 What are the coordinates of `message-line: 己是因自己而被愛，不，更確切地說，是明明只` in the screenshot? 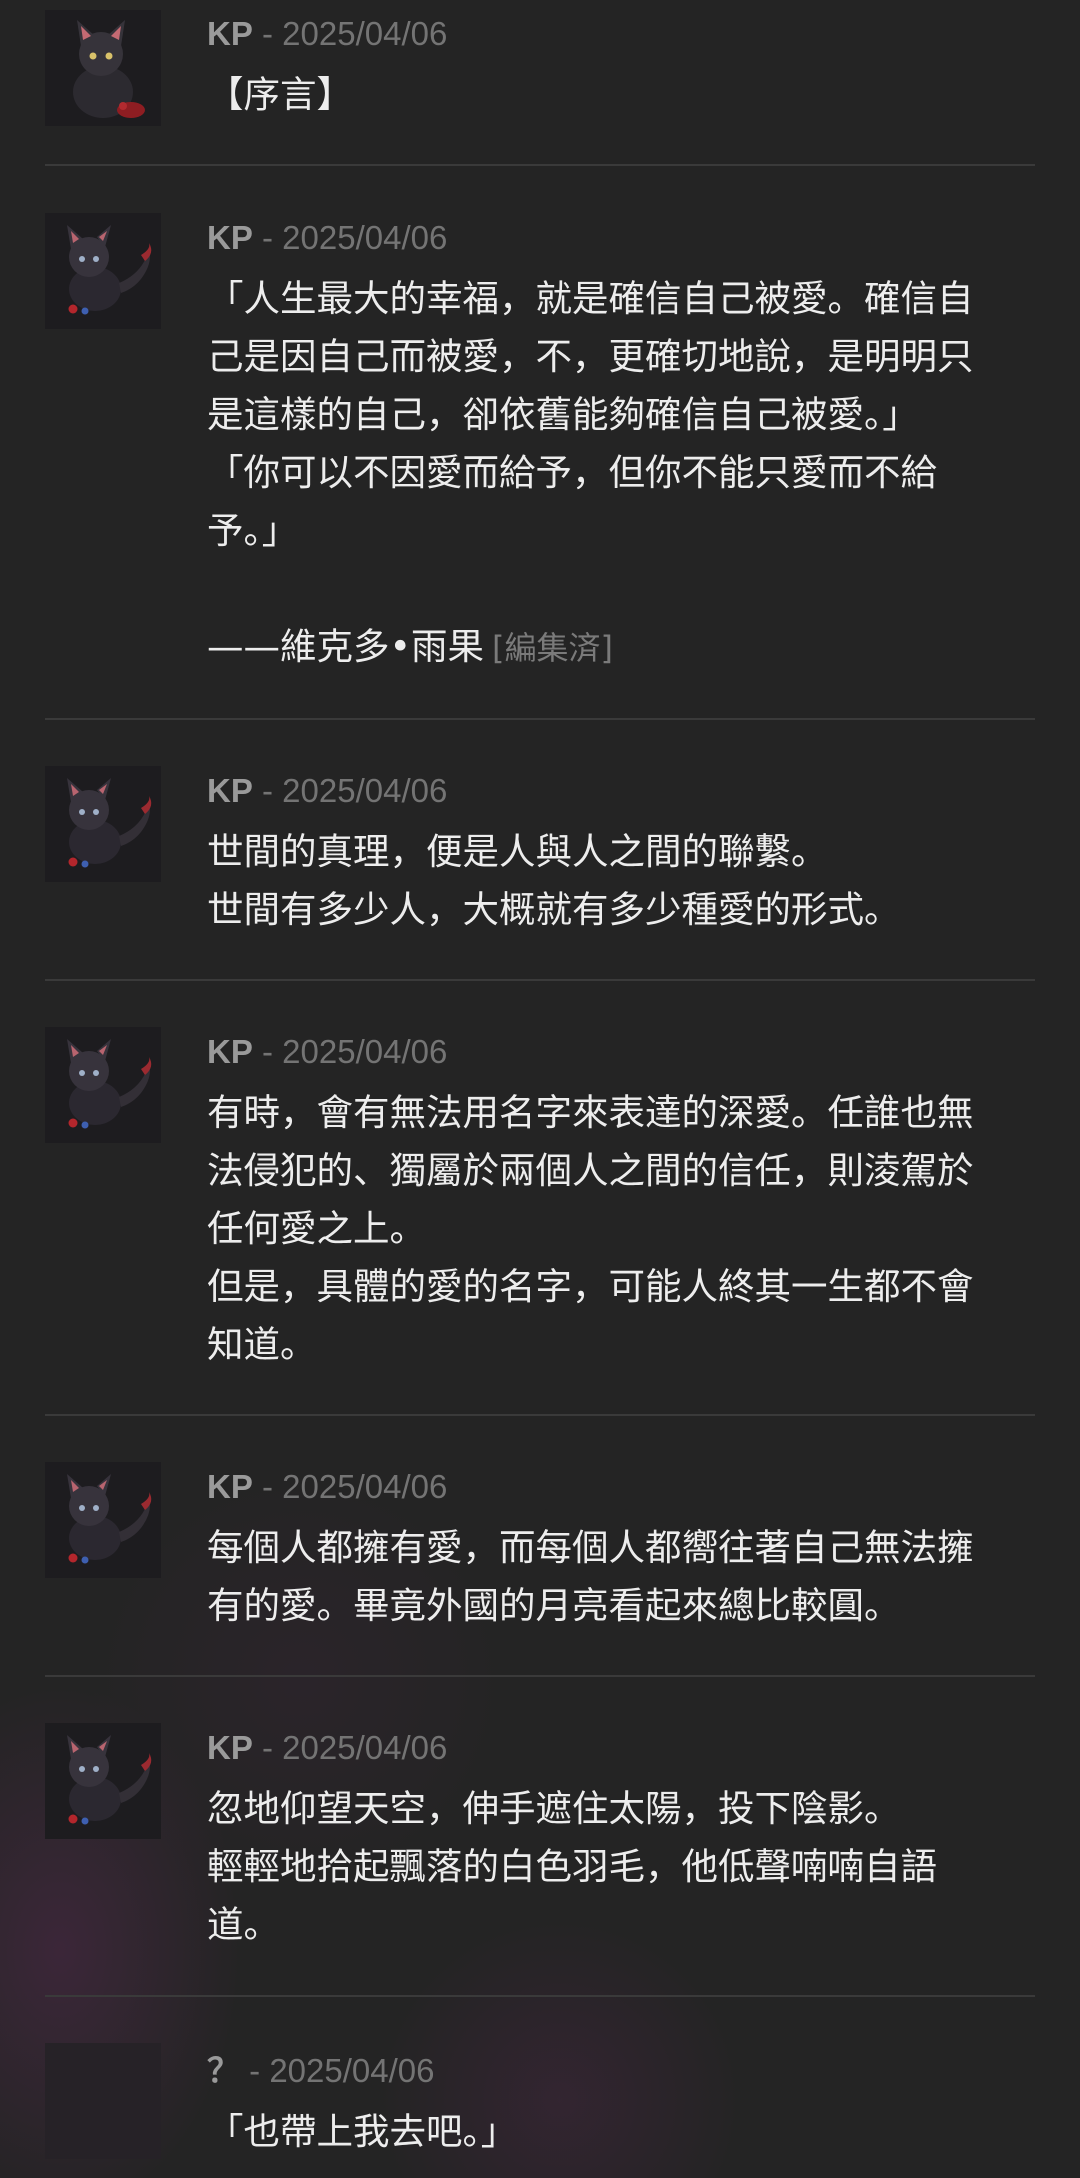 It's located at (590, 356).